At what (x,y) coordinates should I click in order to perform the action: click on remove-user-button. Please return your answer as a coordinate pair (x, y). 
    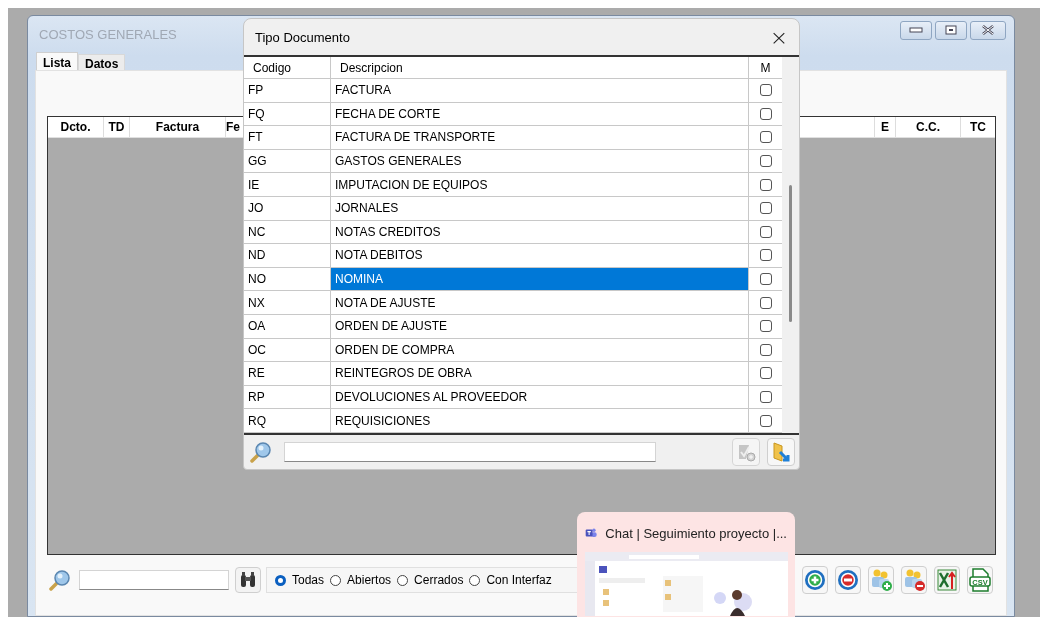
    Looking at the image, I should click on (914, 580).